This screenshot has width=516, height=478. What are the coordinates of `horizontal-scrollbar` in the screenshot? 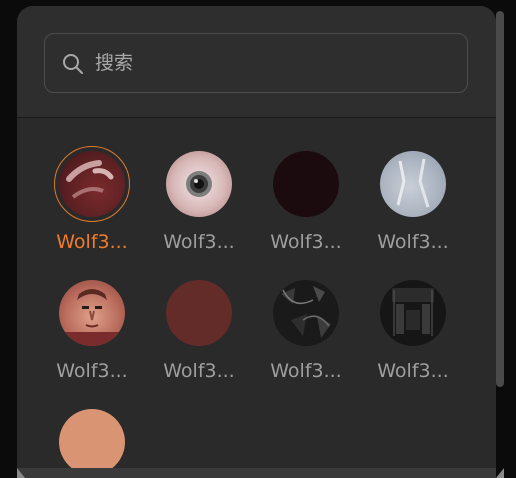 It's located at (256, 473).